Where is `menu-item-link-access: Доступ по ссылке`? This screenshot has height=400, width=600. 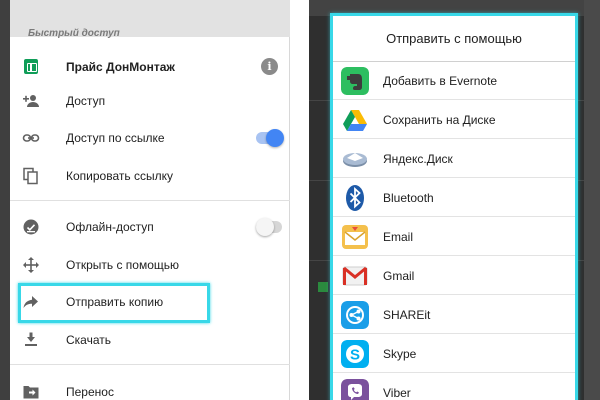
menu-item-link-access: Доступ по ссылке is located at coordinates (150, 138).